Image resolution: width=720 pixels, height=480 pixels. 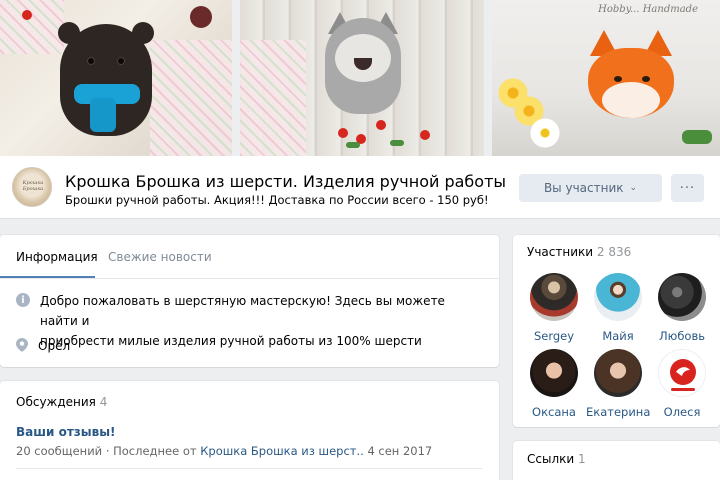 I want to click on cover-photo-bear, so click(x=116, y=78).